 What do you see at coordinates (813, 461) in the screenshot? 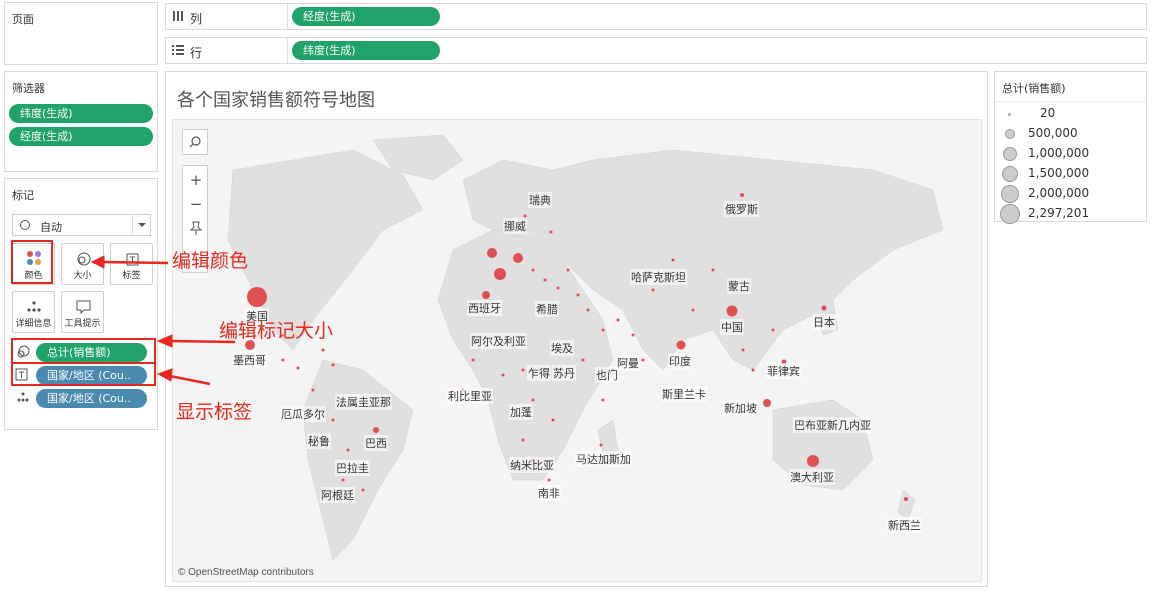
I see `mark-australia` at bounding box center [813, 461].